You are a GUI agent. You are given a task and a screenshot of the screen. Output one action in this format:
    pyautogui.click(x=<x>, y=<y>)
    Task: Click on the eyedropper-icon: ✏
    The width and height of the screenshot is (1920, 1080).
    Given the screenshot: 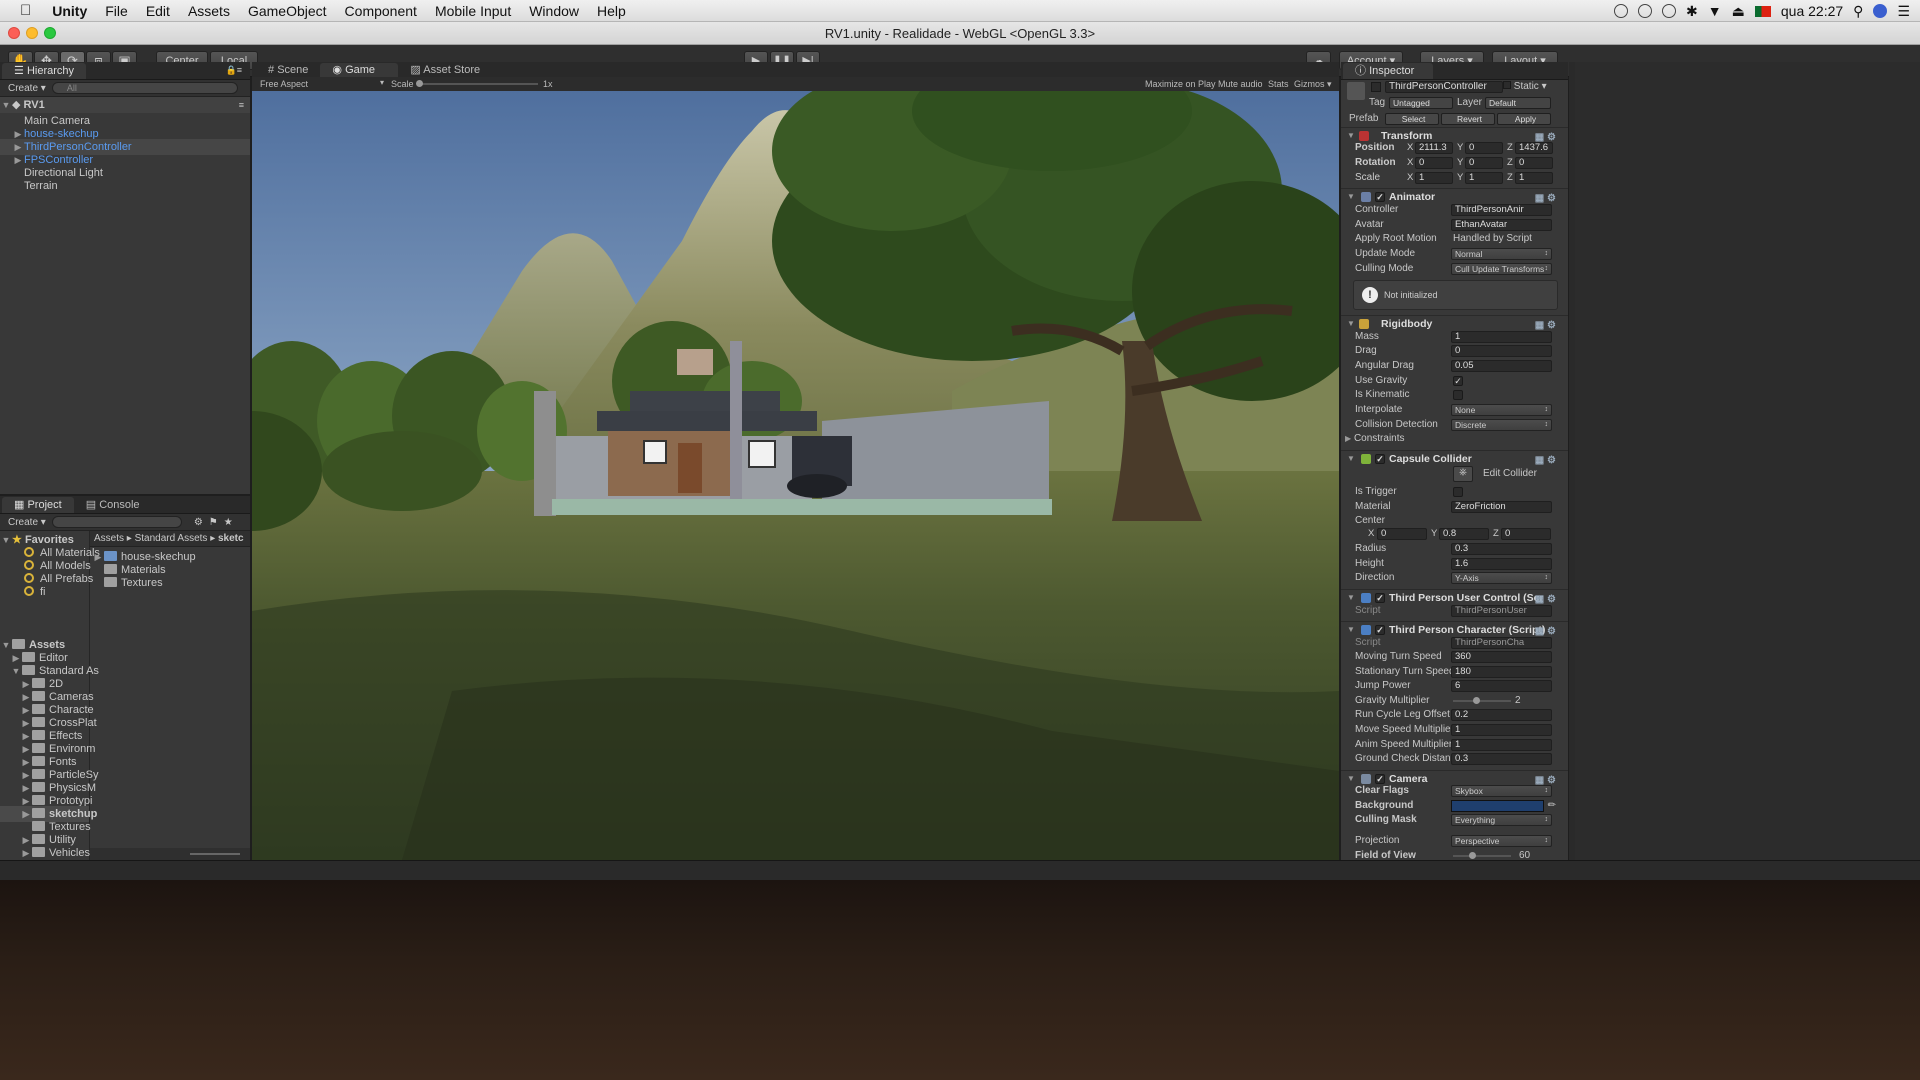 What is the action you would take?
    pyautogui.click(x=1552, y=806)
    